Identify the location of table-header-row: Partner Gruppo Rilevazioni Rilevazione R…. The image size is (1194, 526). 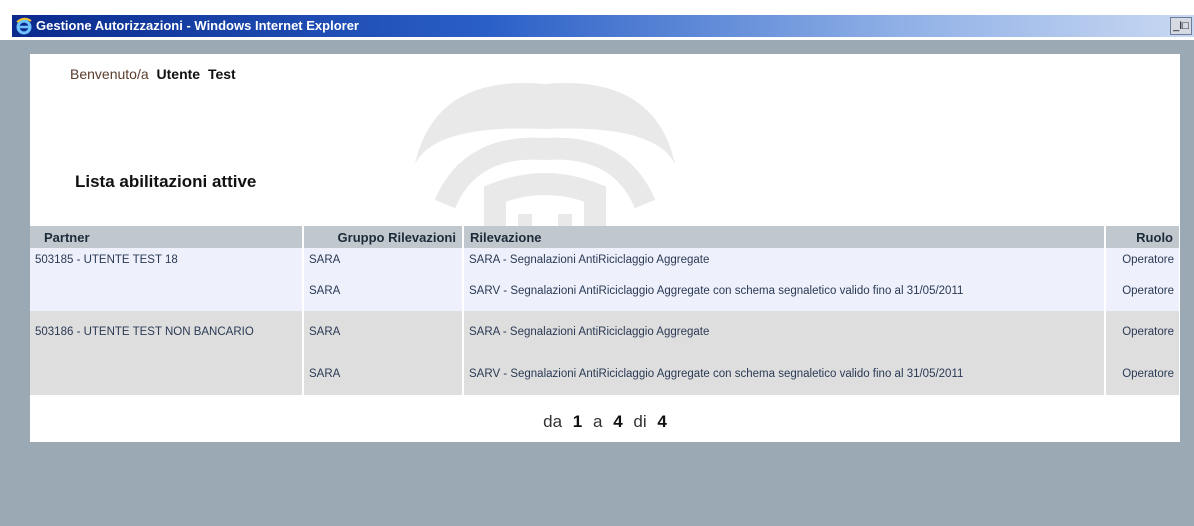
(605, 237).